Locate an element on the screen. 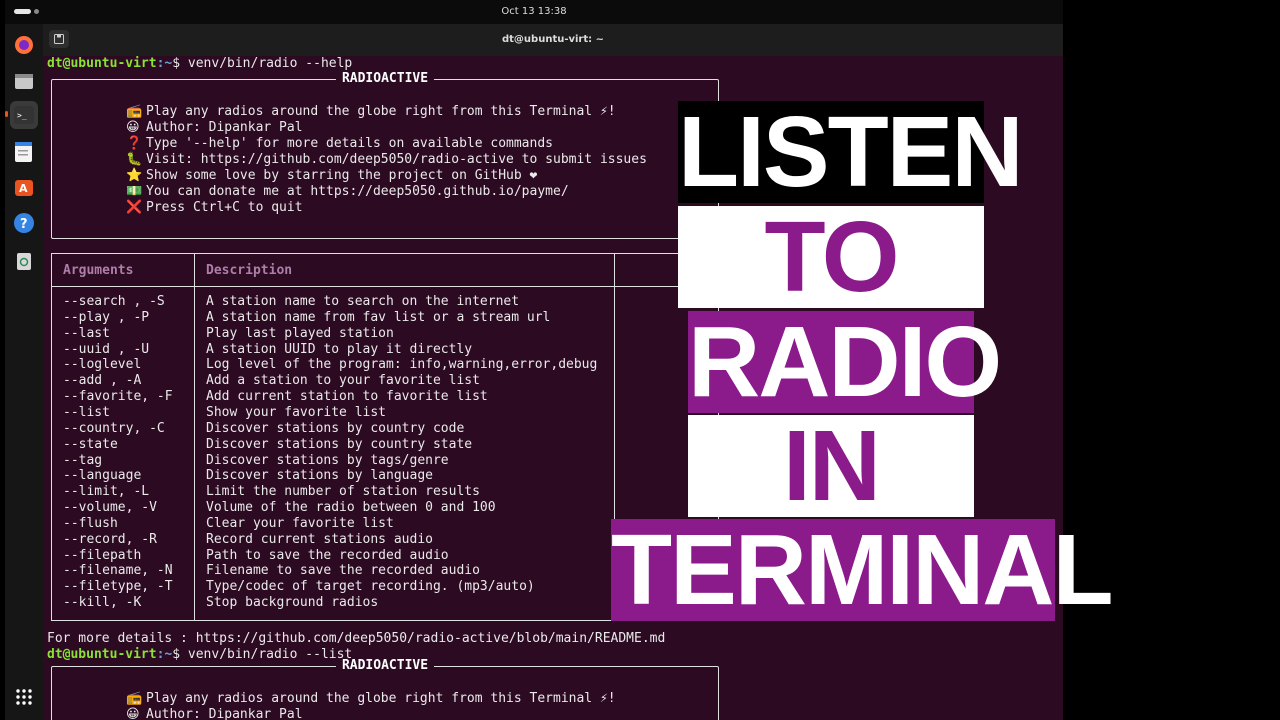 The width and height of the screenshot is (1280, 720). description-cell: A station name to search on the internet is located at coordinates (363, 301).